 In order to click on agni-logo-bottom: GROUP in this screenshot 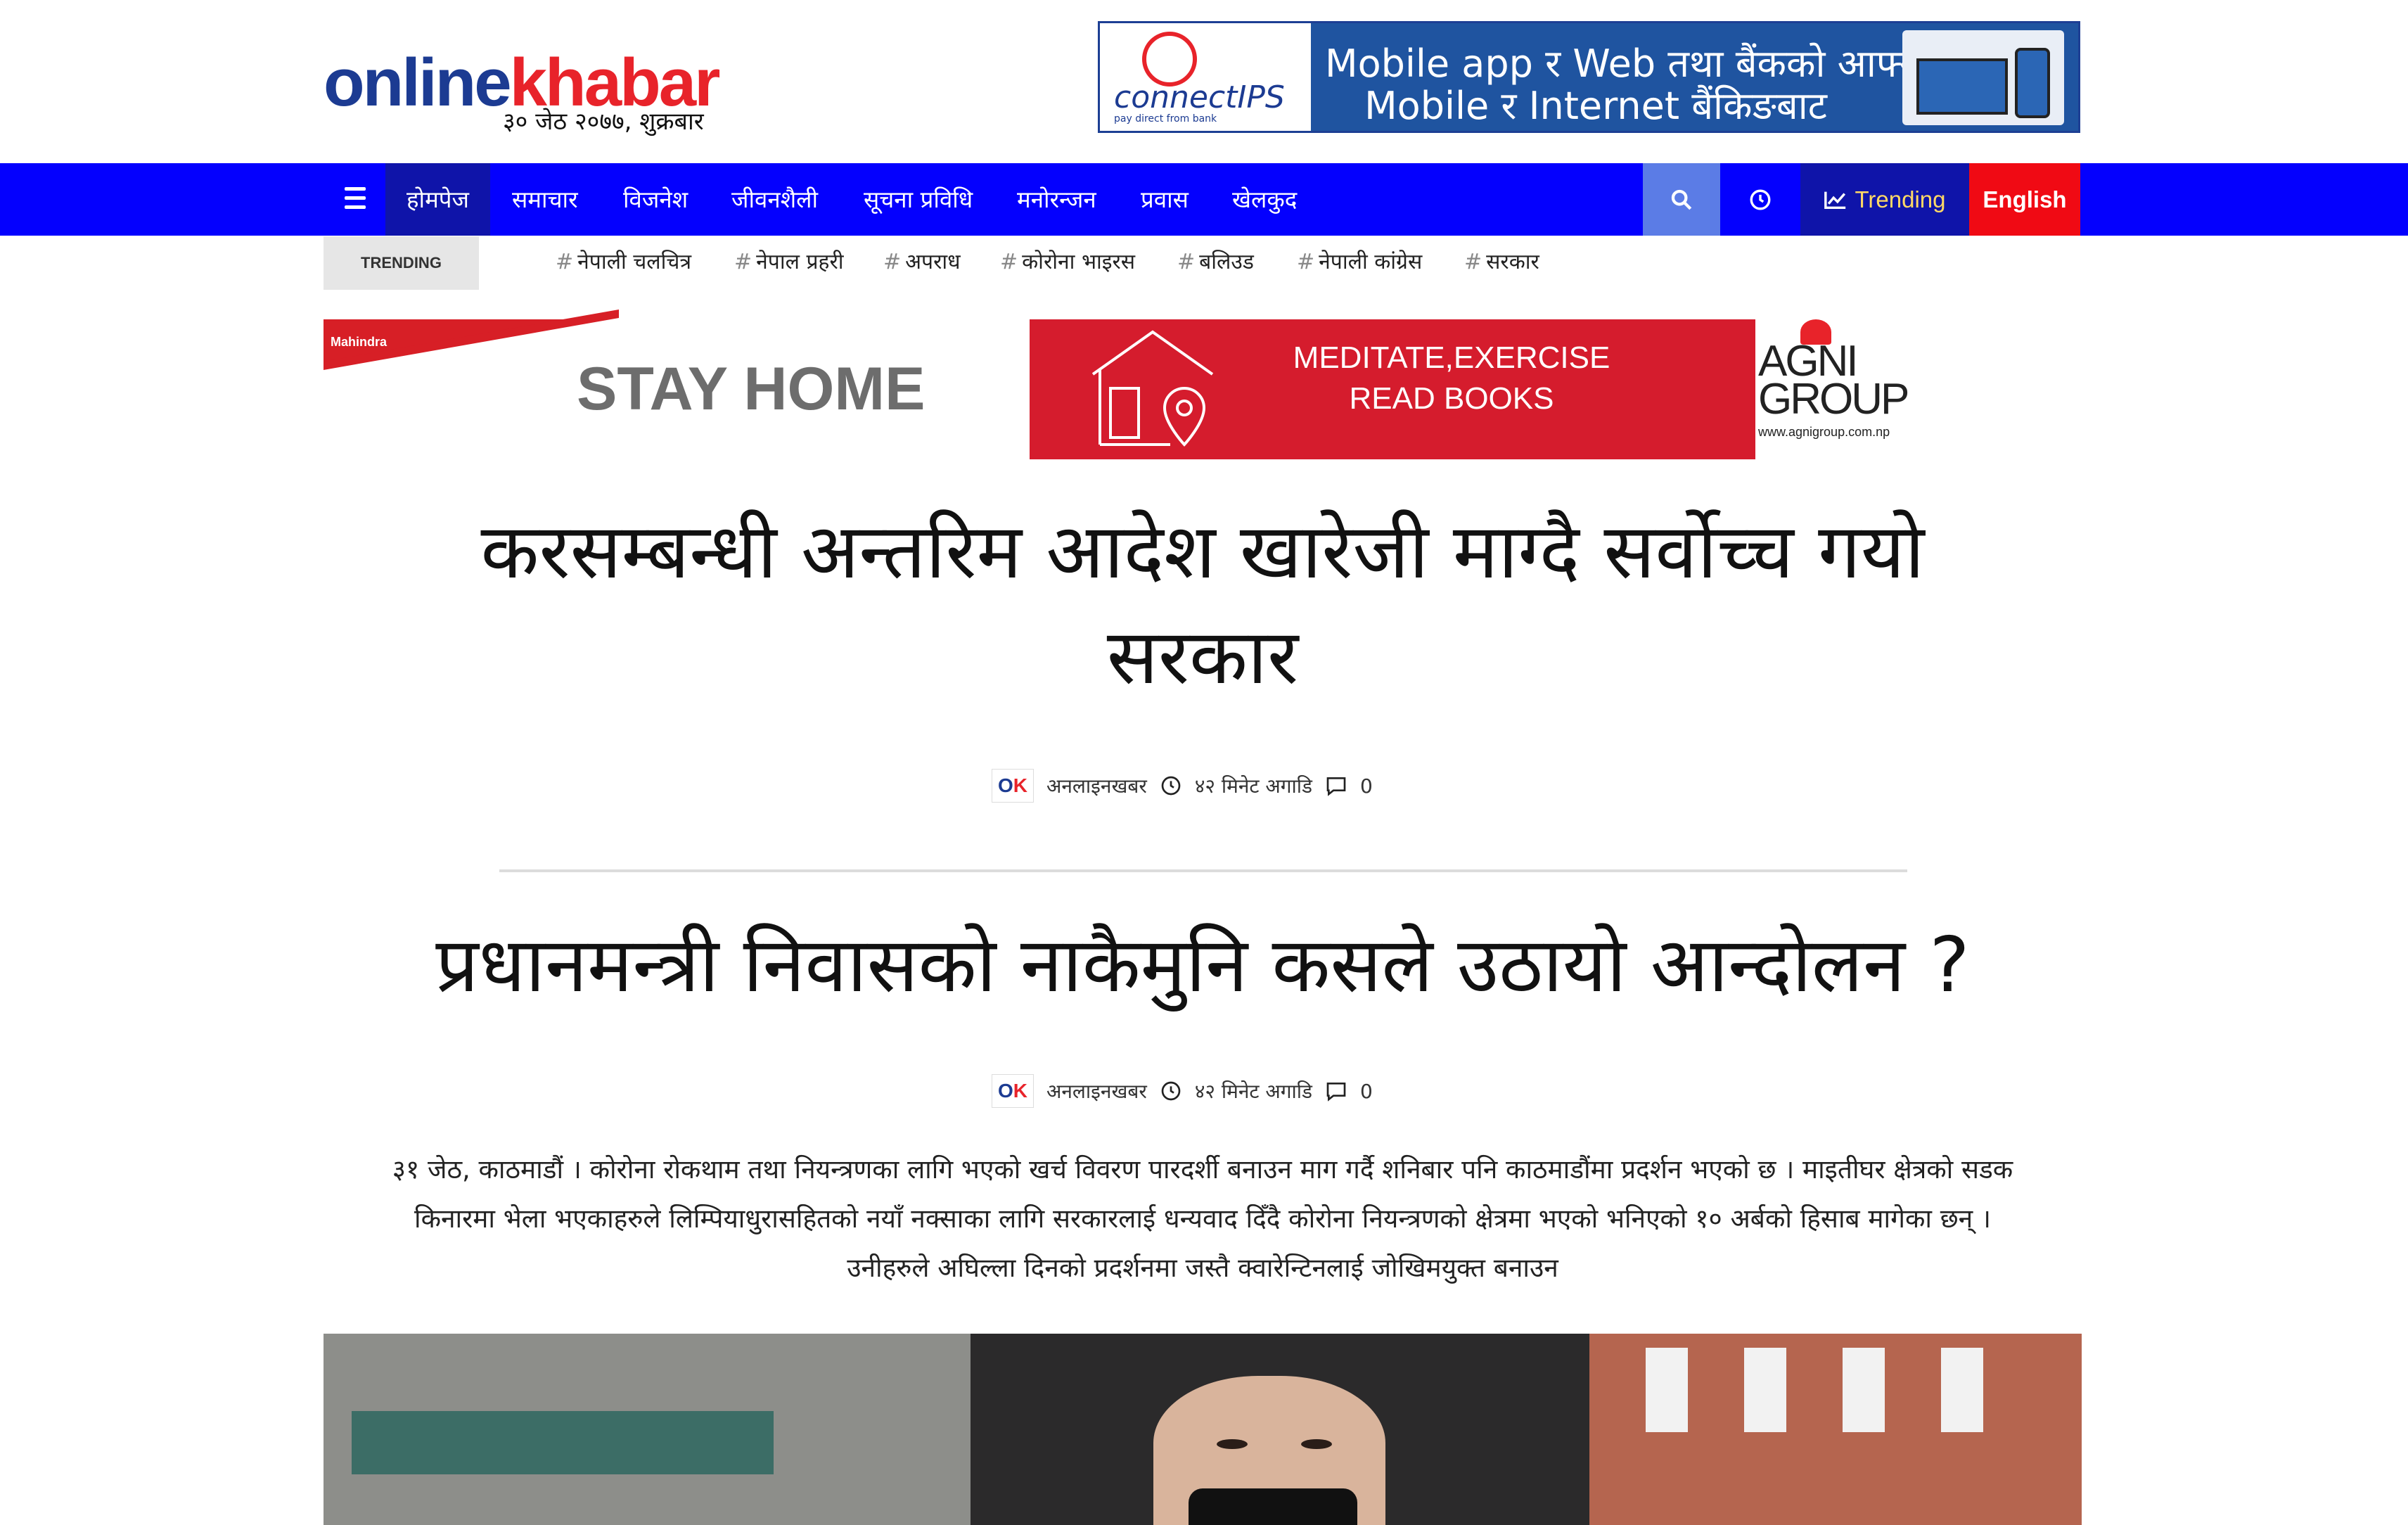, I will do `click(1834, 399)`.